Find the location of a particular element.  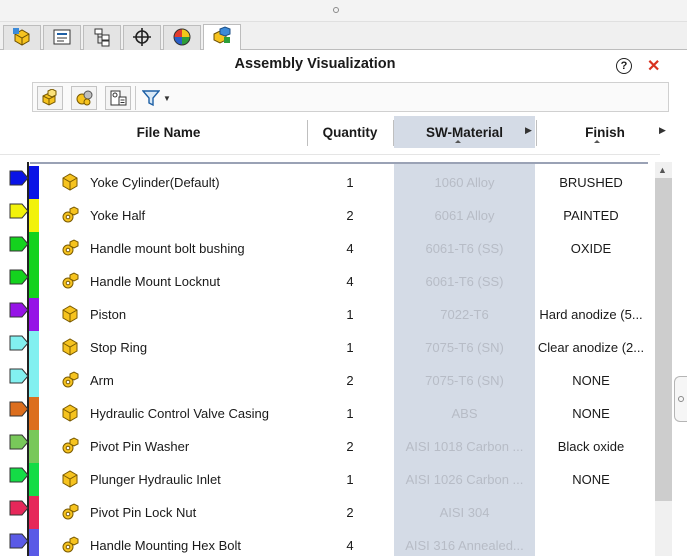

column-header-sw-material: SW-Material is located at coordinates (464, 132).